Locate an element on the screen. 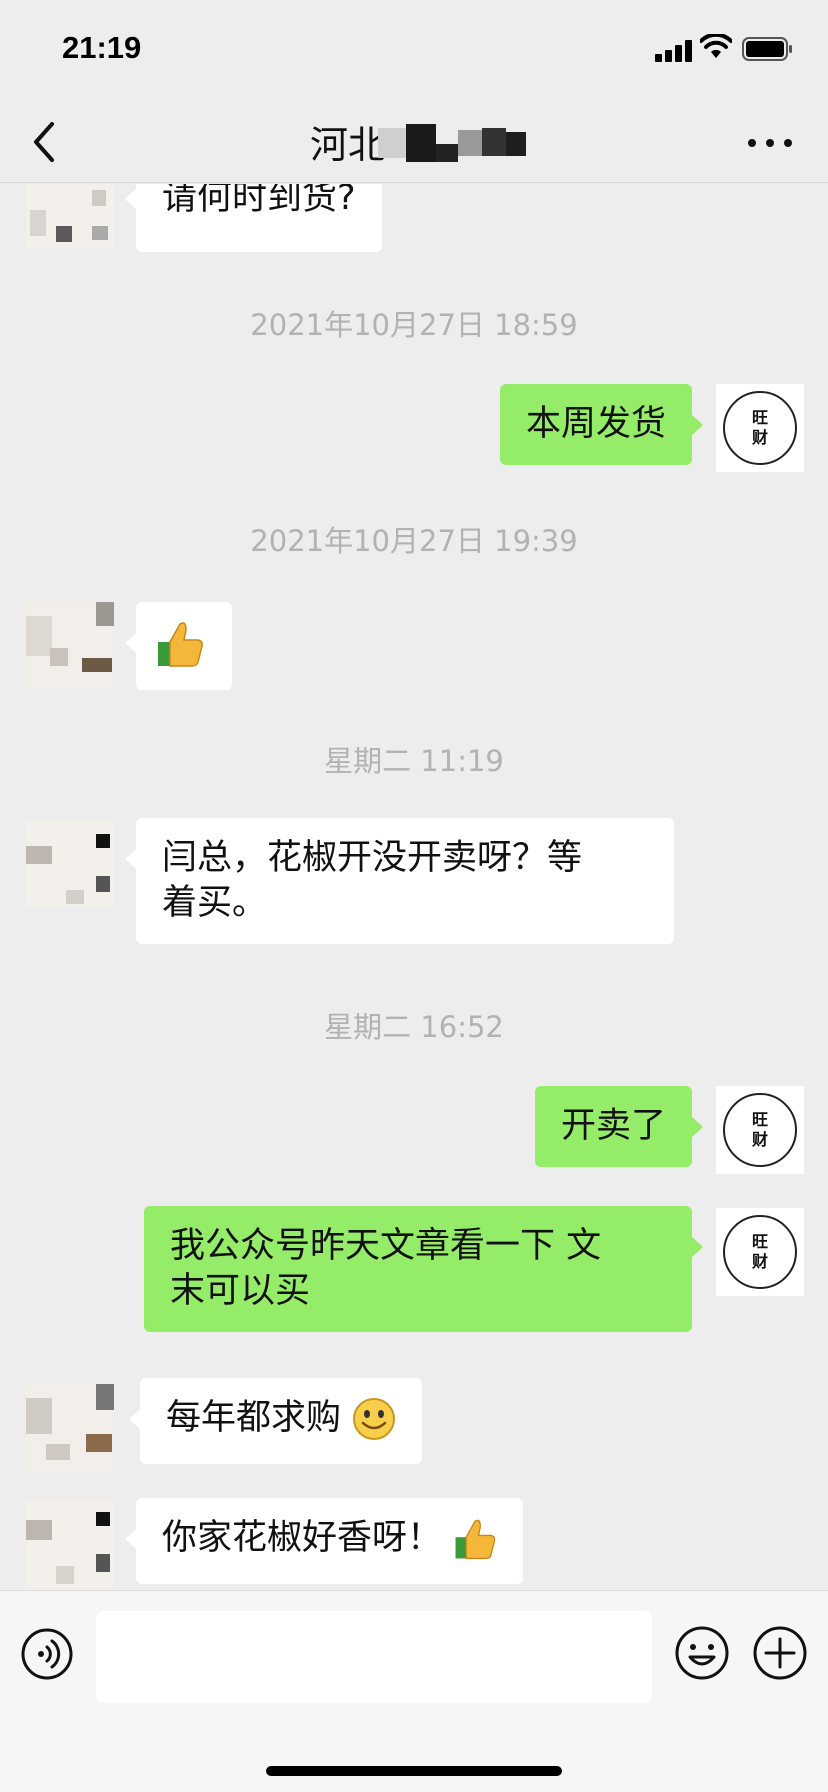  message-bubble-outgoing: 开卖了 is located at coordinates (619, 1126).